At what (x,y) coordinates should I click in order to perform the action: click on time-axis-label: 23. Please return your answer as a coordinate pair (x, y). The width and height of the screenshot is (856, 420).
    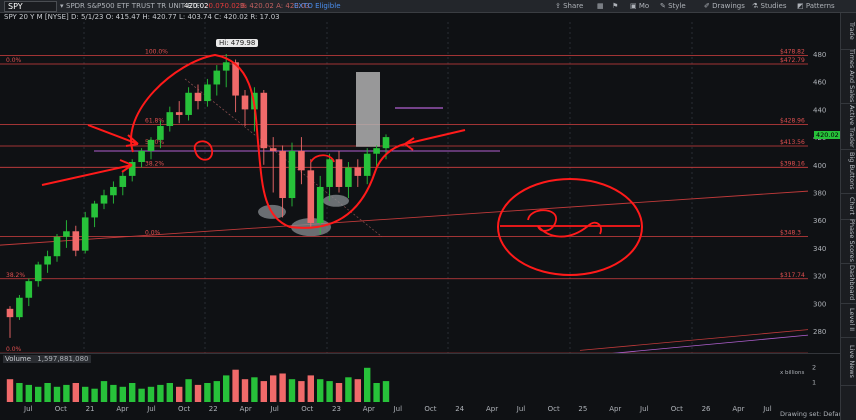
    Looking at the image, I should click on (336, 409).